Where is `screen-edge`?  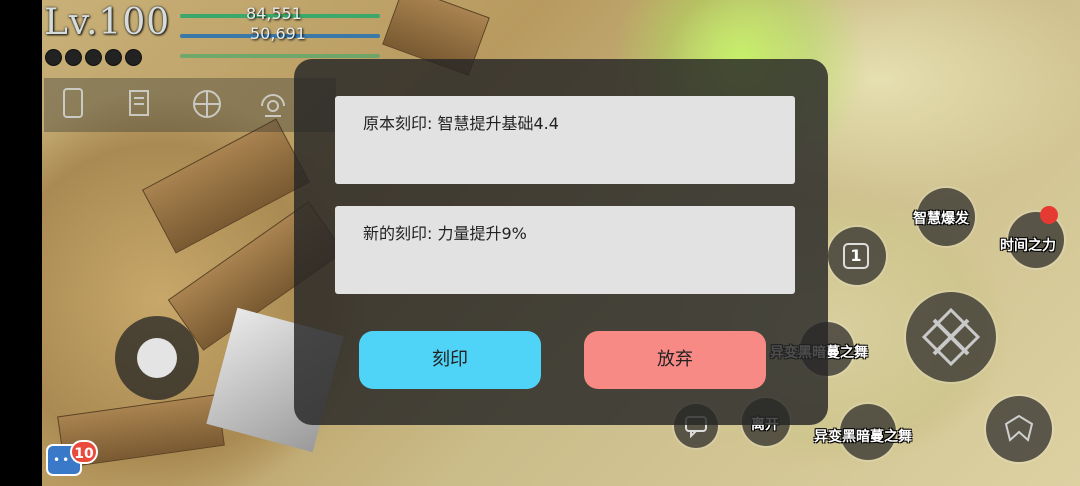 screen-edge is located at coordinates (21, 243).